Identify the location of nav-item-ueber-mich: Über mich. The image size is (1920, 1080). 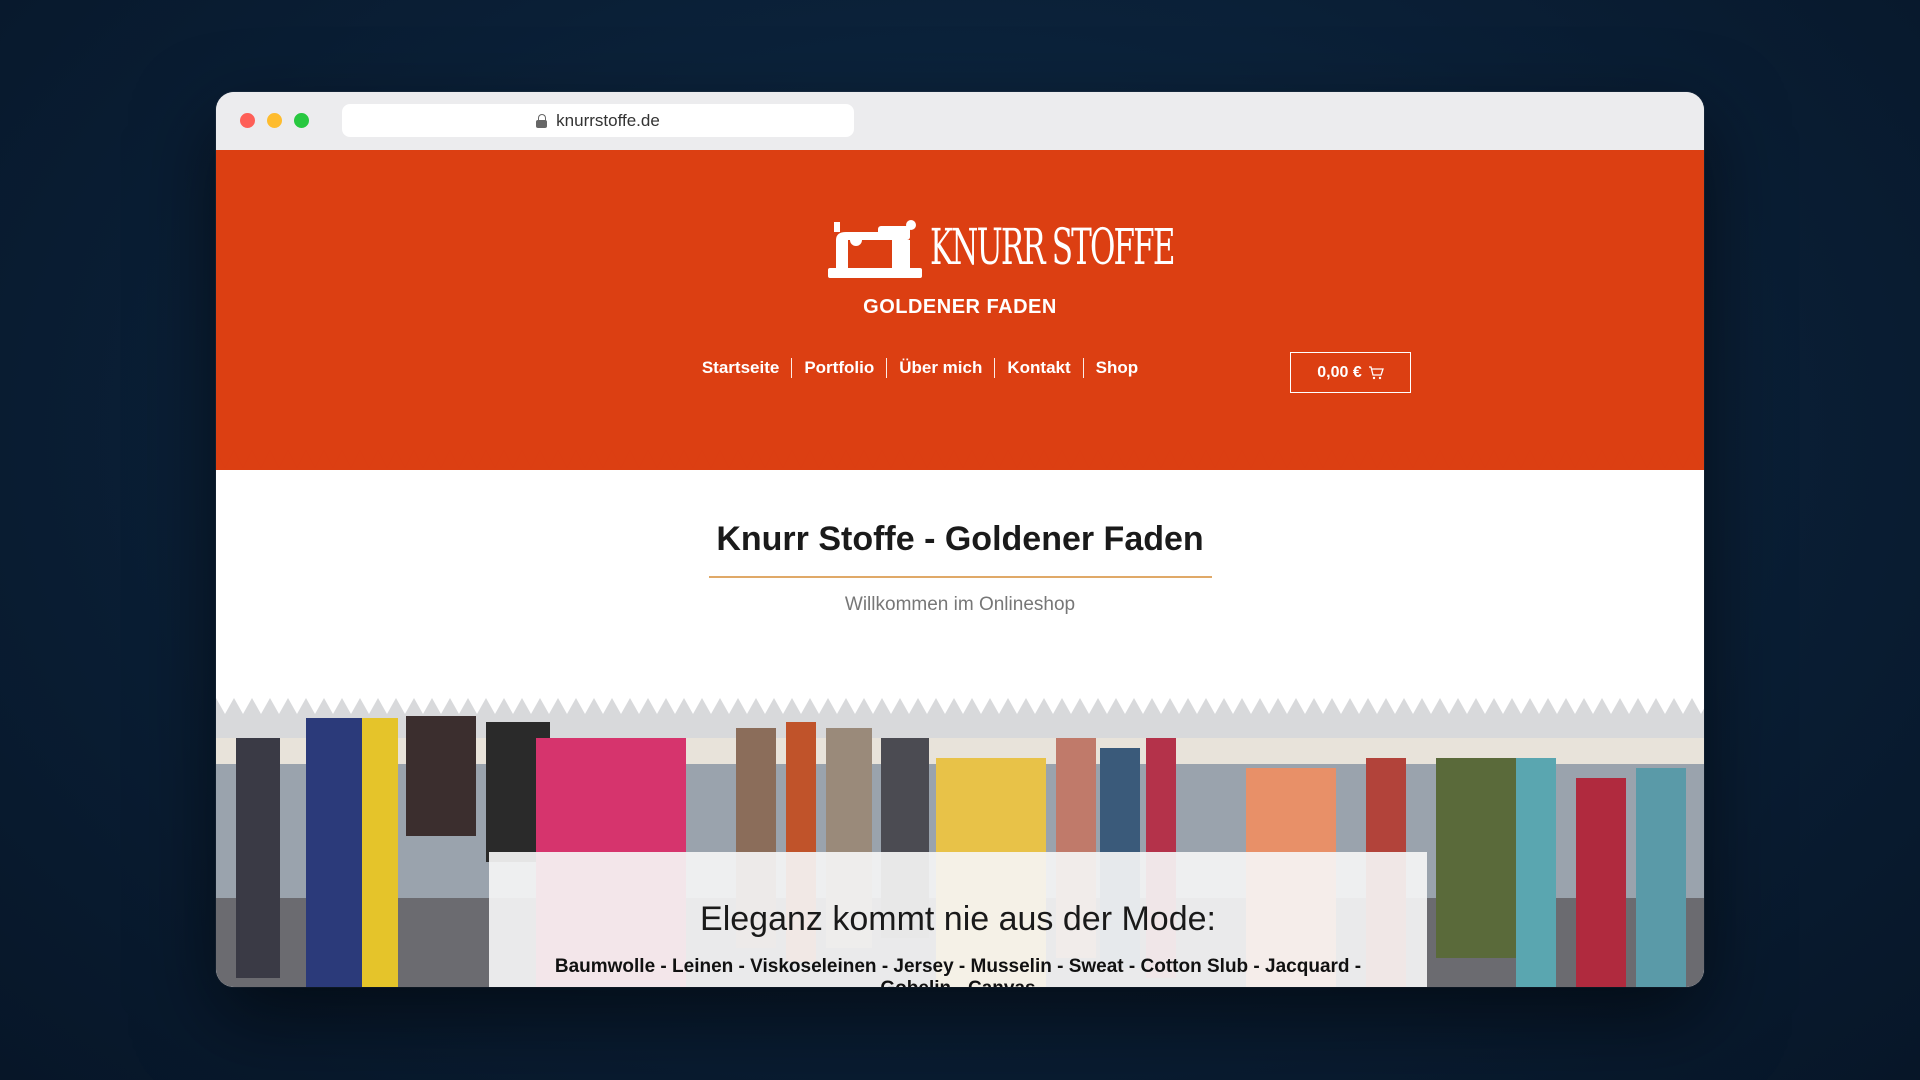
(940, 368).